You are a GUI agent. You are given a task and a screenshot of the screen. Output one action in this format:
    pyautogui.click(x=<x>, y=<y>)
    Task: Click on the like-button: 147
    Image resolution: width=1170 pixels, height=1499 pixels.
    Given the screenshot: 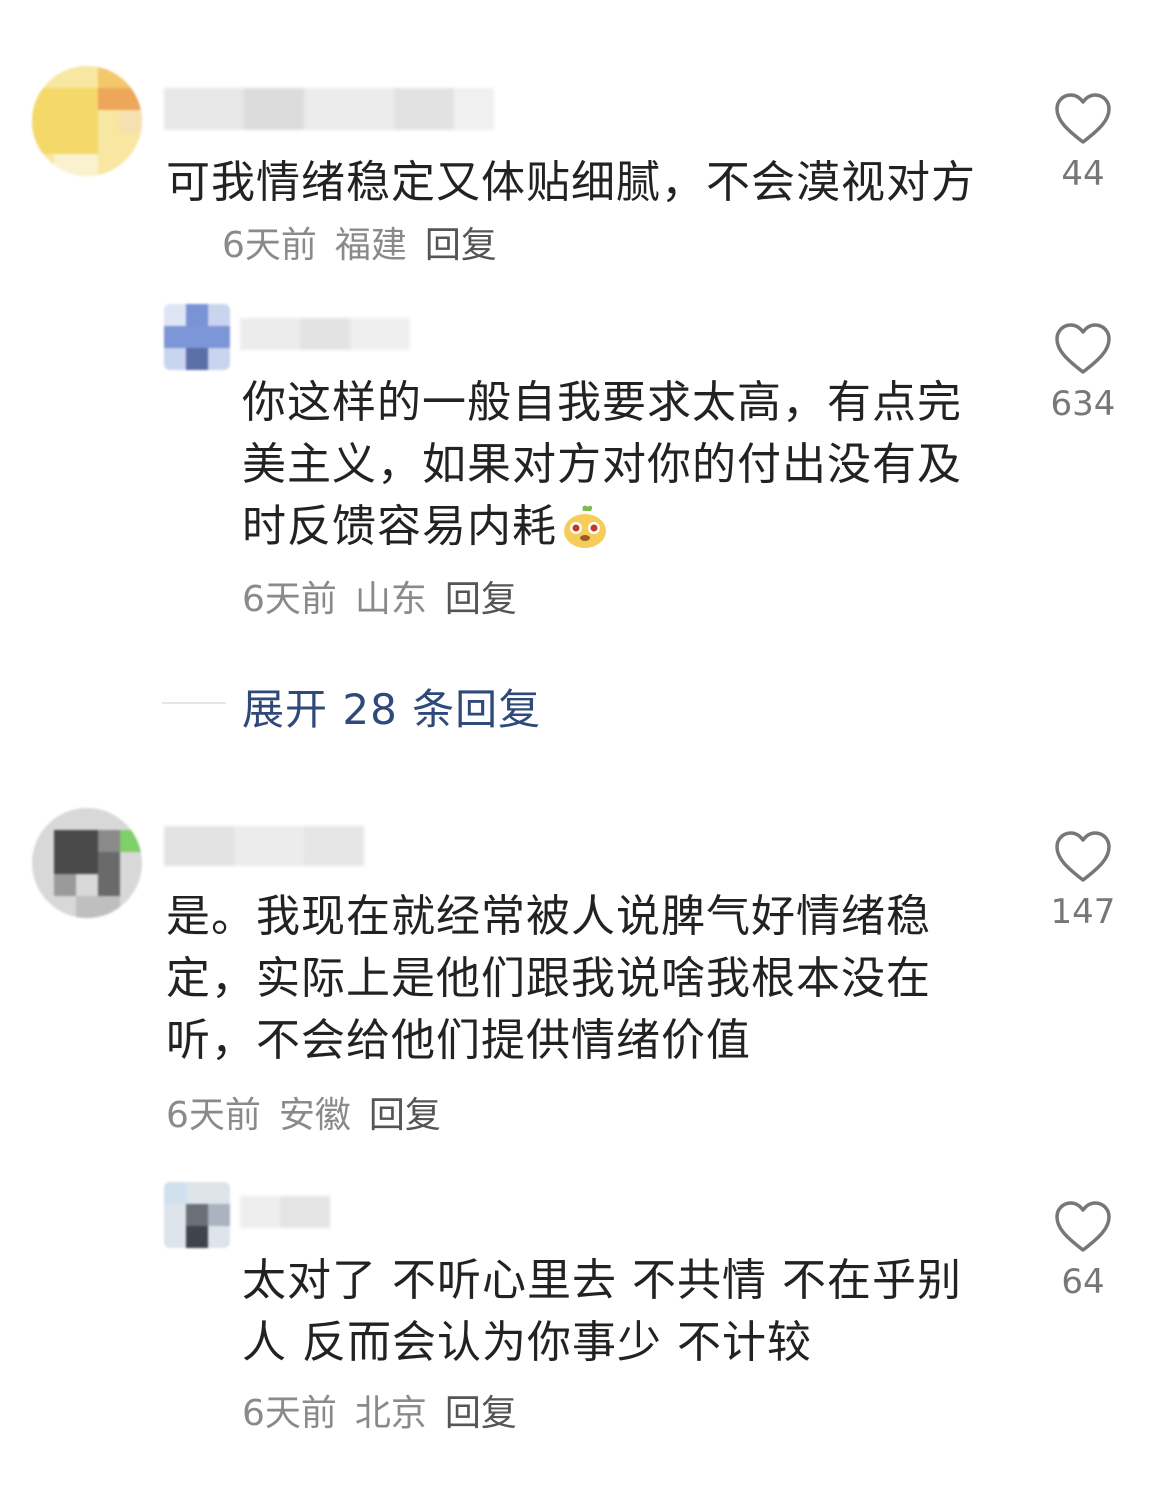 What is the action you would take?
    pyautogui.click(x=1083, y=881)
    